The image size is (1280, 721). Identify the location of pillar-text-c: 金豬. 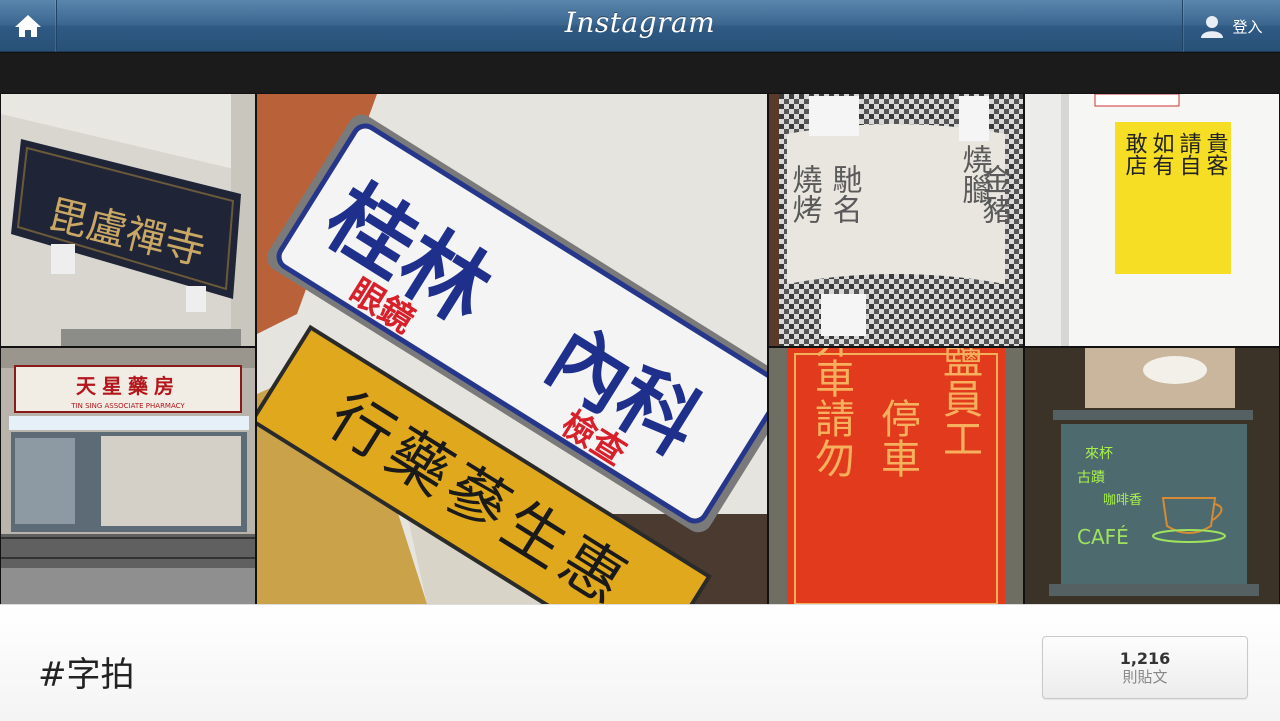
(995, 194).